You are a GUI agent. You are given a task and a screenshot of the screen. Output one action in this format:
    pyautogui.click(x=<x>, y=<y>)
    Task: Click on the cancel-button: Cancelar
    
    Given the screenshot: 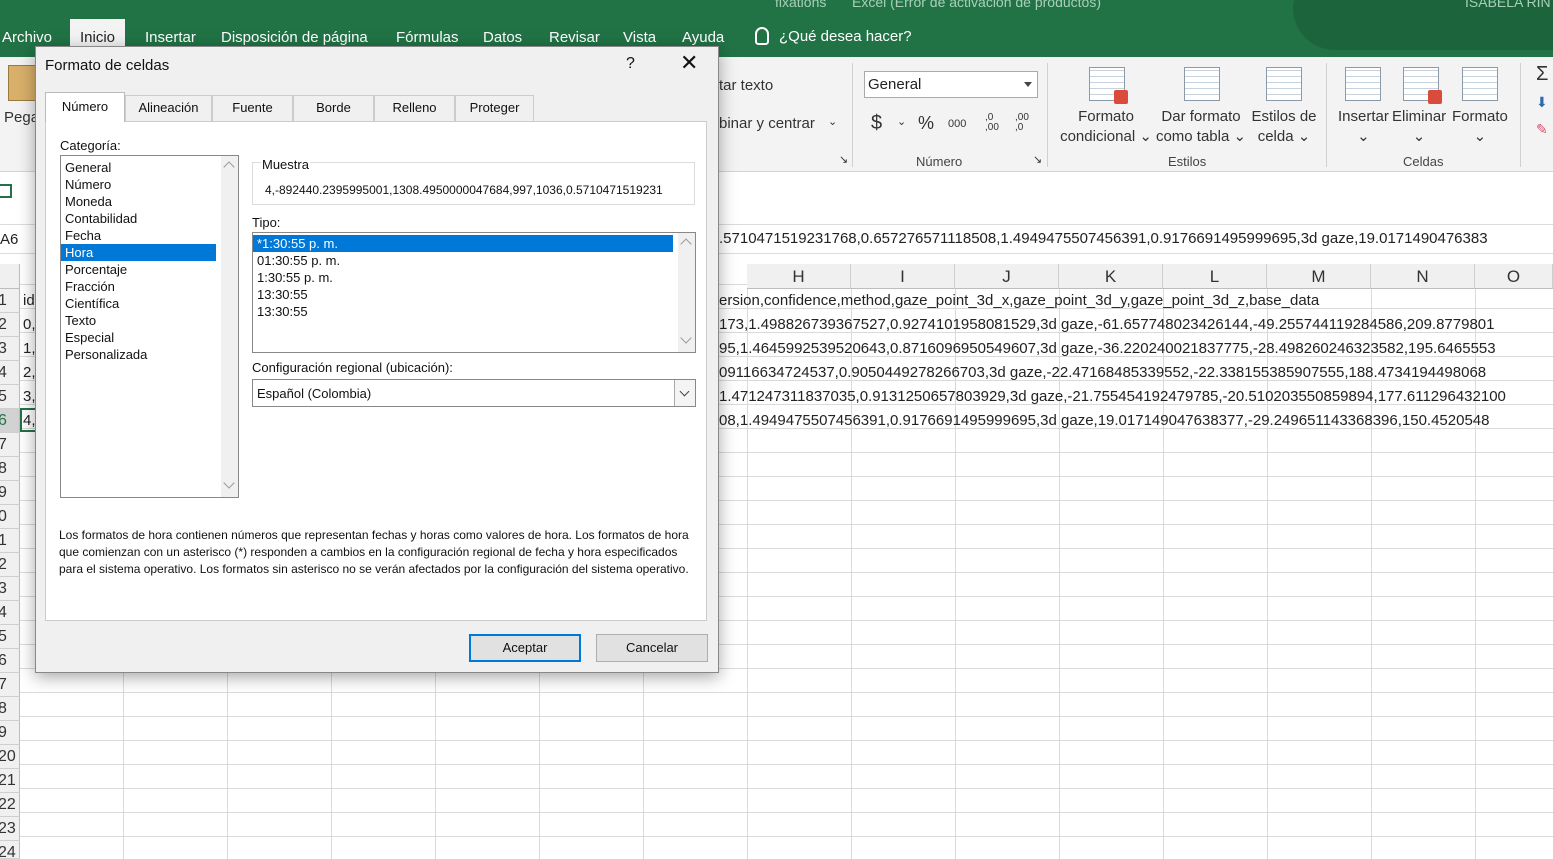 What is the action you would take?
    pyautogui.click(x=652, y=648)
    